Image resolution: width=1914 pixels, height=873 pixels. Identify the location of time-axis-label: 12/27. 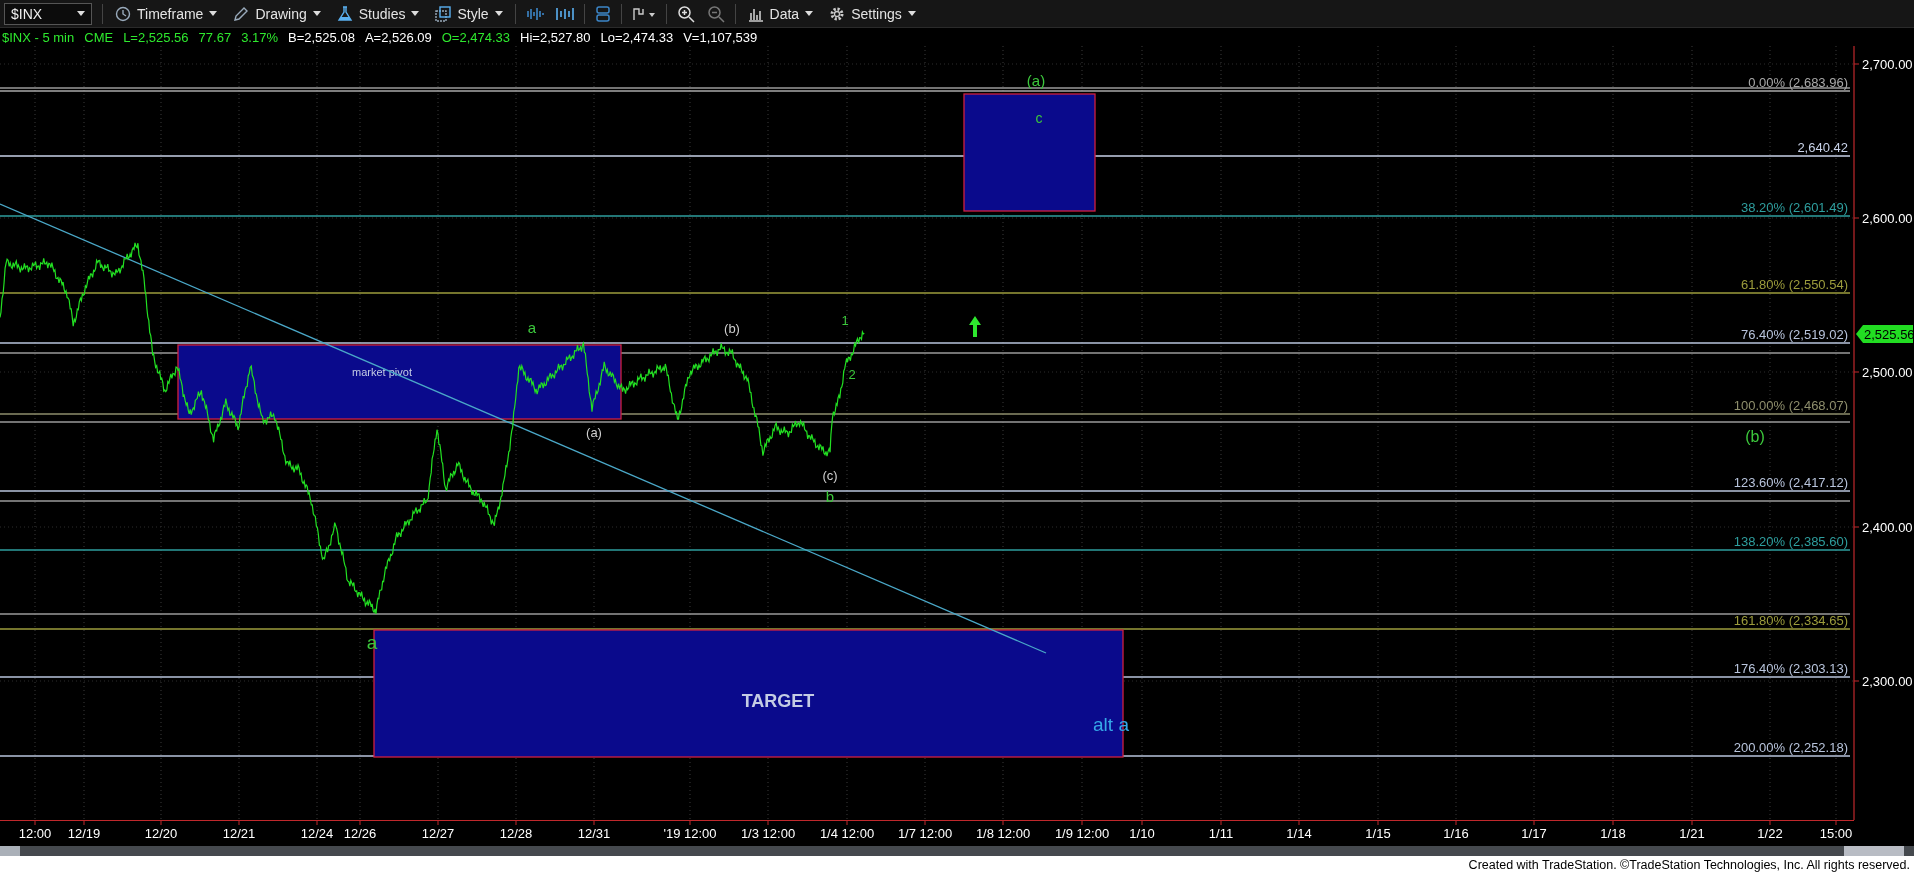
(438, 833).